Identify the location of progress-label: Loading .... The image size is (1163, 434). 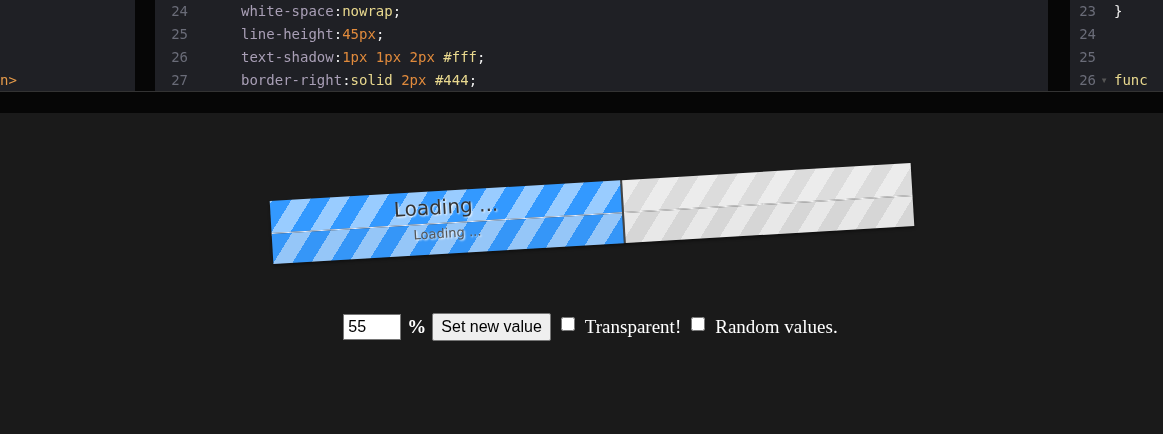
(445, 207).